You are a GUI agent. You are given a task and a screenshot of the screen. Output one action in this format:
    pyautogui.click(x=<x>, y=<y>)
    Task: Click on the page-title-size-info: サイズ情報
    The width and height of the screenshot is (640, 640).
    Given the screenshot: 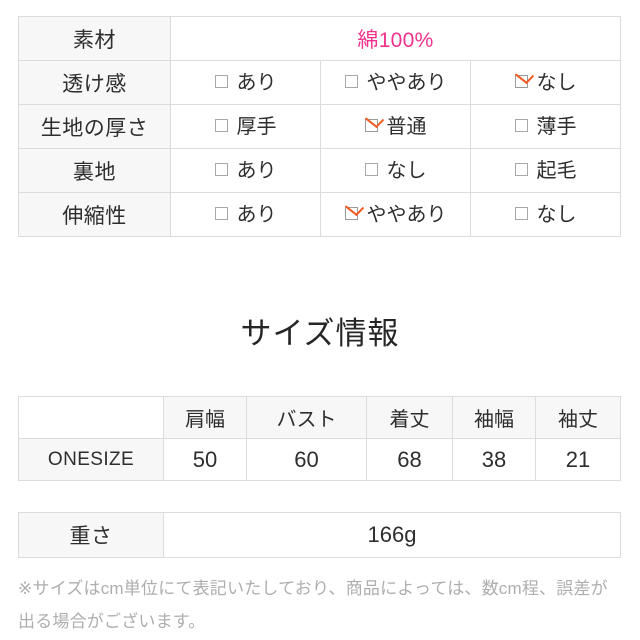 What is the action you would take?
    pyautogui.click(x=320, y=333)
    